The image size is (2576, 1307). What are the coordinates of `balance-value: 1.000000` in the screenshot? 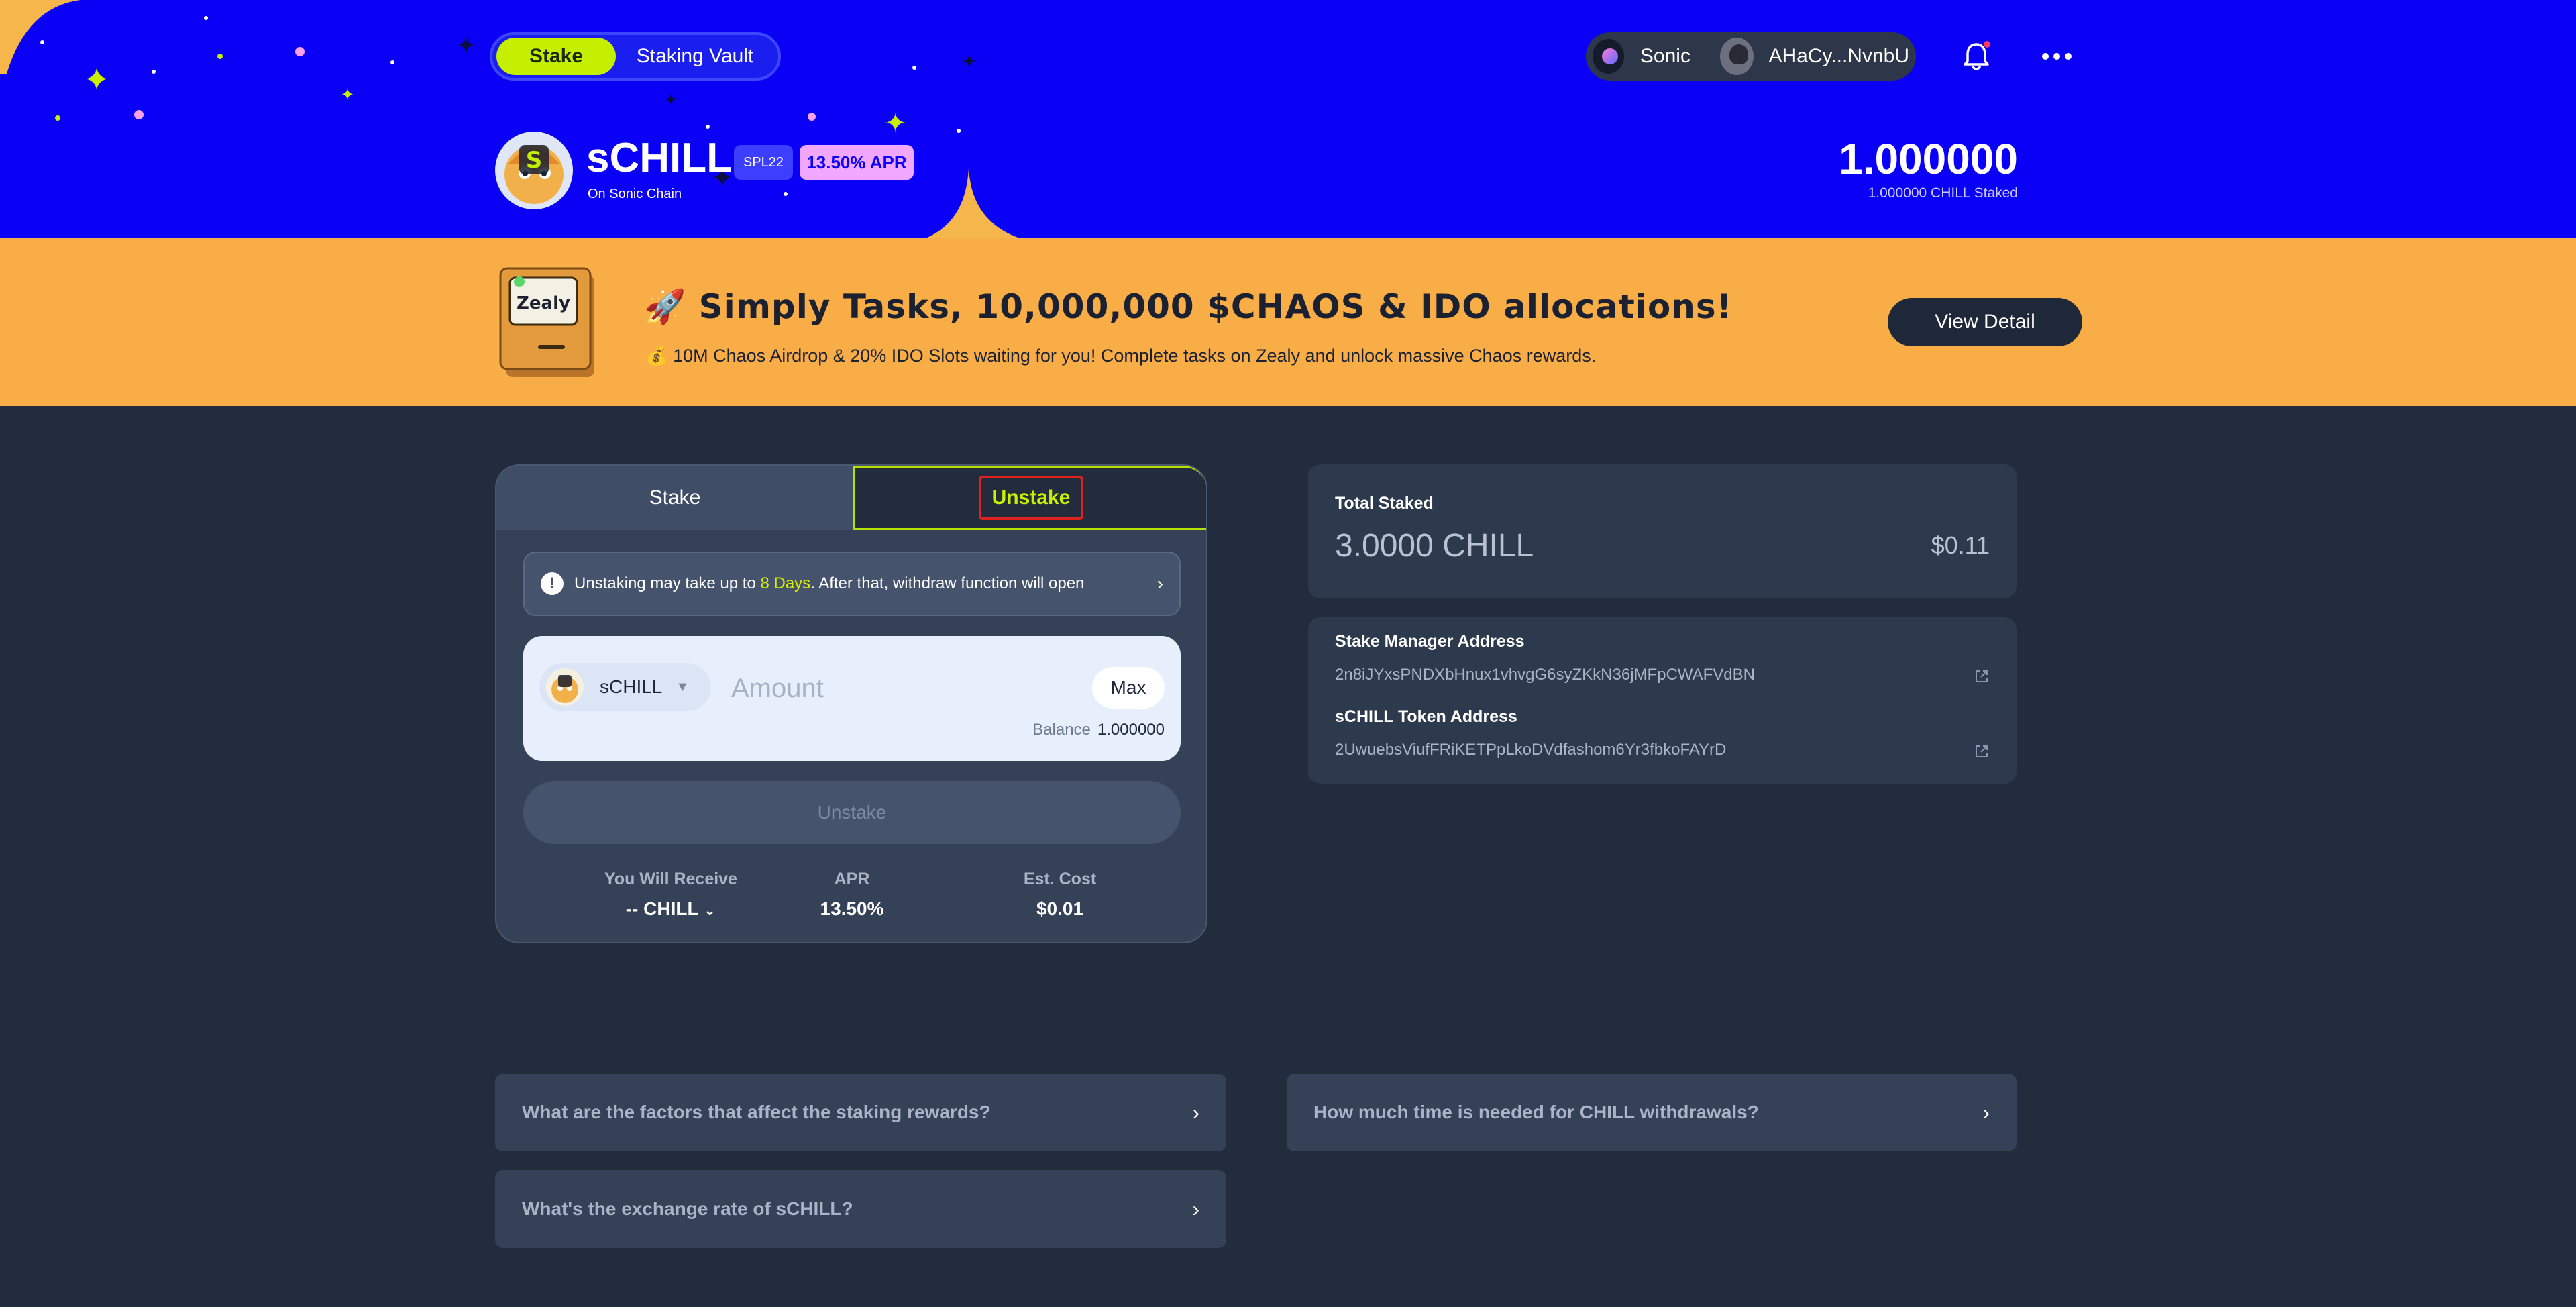 It's located at (1131, 730).